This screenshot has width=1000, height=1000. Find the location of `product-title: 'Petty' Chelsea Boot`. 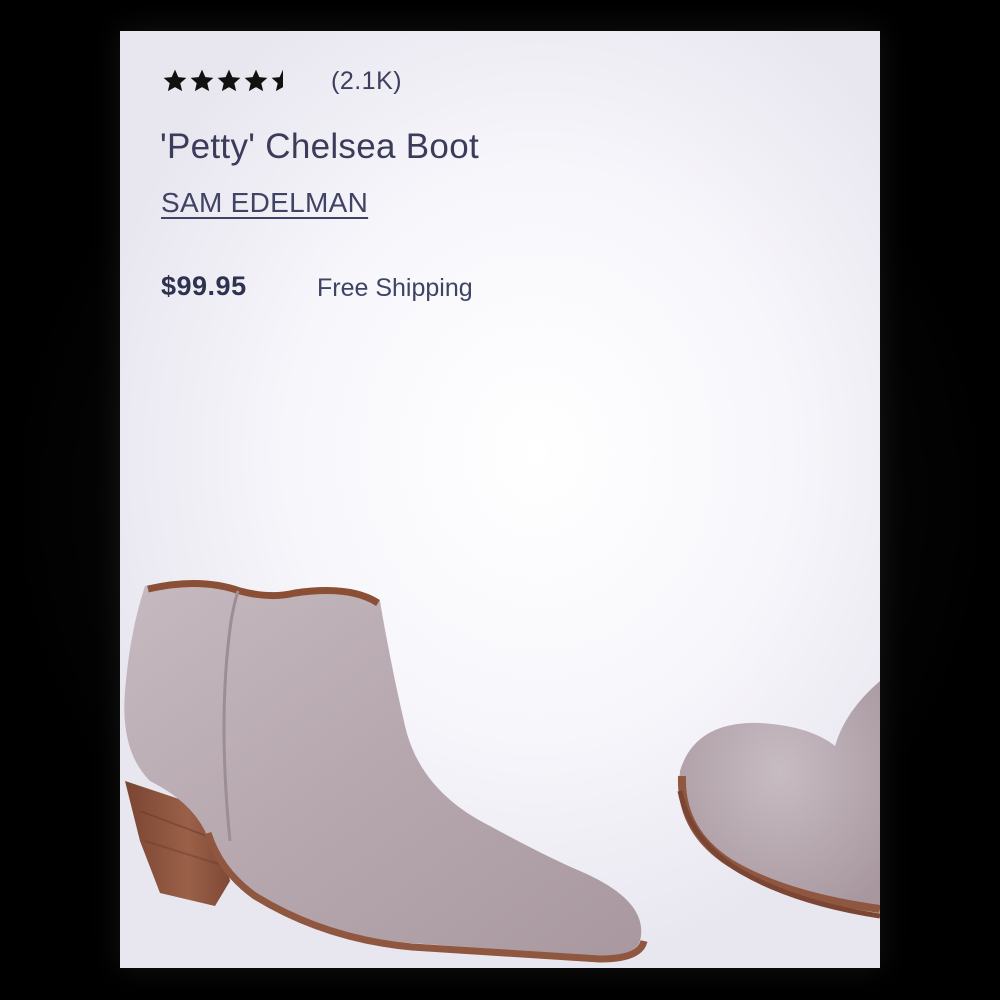

product-title: 'Petty' Chelsea Boot is located at coordinates (319, 147).